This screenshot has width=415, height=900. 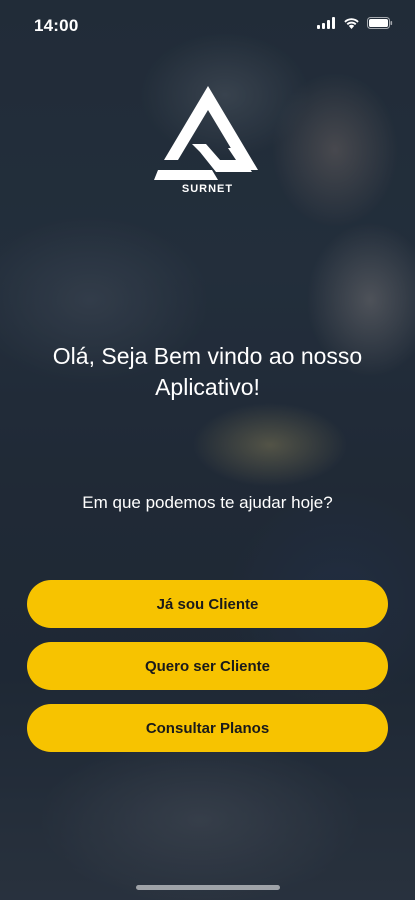 I want to click on status-icons, so click(x=355, y=23).